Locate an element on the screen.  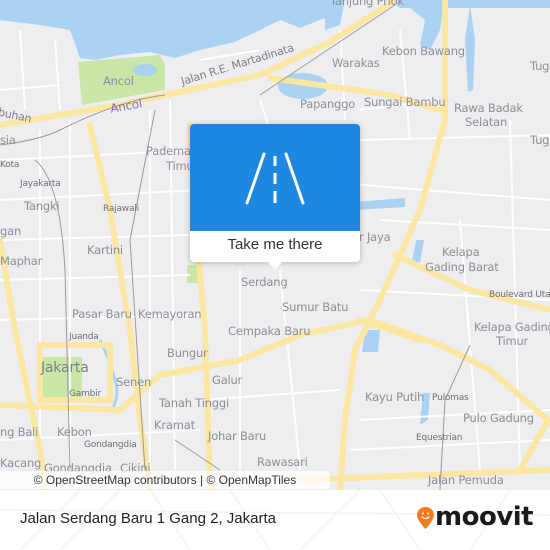
directions-popup: Take me there is located at coordinates (275, 197).